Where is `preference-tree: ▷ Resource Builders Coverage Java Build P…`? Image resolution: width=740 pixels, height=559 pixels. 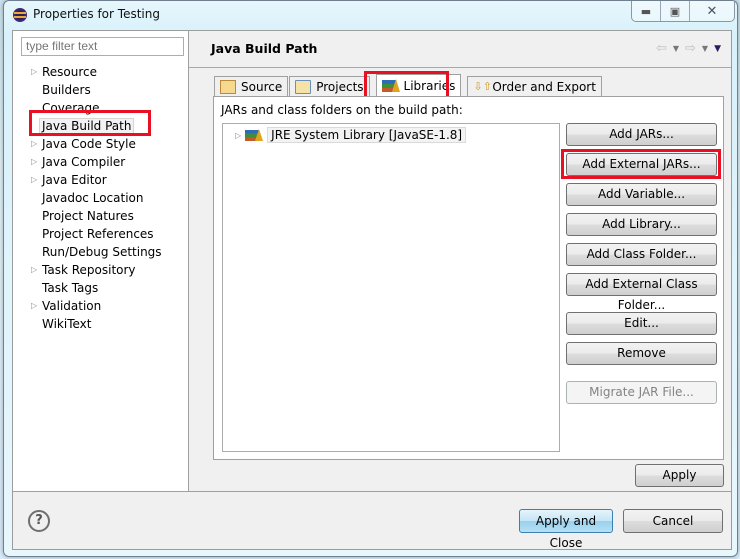 preference-tree: ▷ Resource Builders Coverage Java Build P… is located at coordinates (100, 198).